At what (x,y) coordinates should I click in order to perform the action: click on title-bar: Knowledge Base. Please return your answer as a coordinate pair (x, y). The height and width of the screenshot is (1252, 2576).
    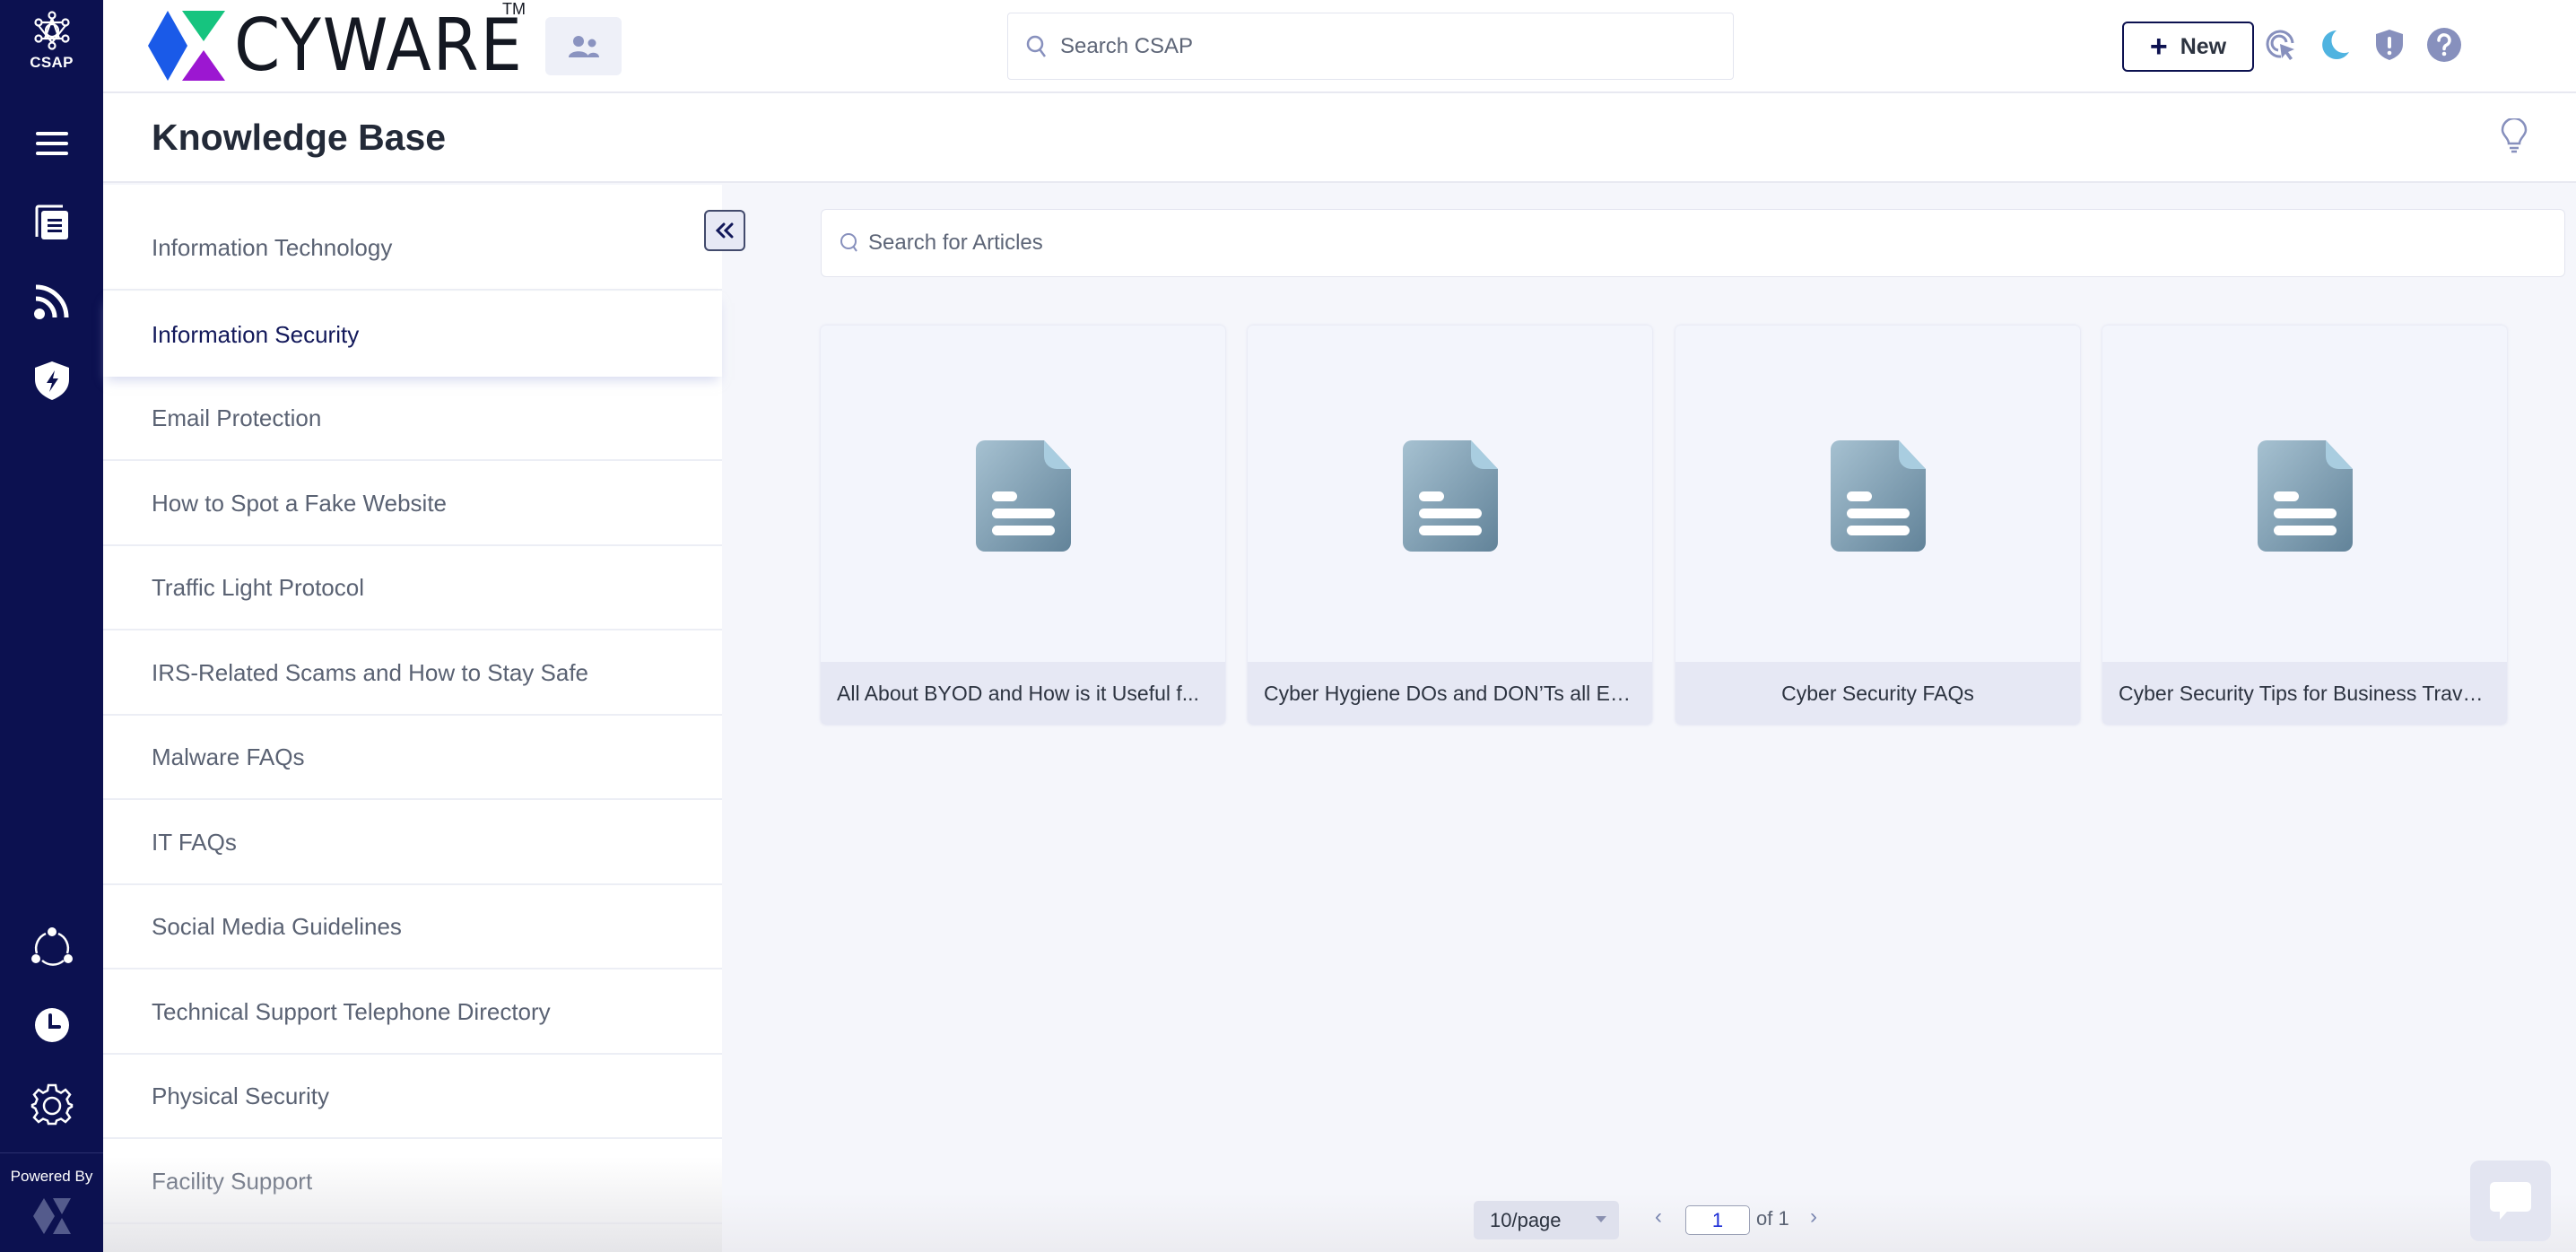
    Looking at the image, I should click on (1339, 138).